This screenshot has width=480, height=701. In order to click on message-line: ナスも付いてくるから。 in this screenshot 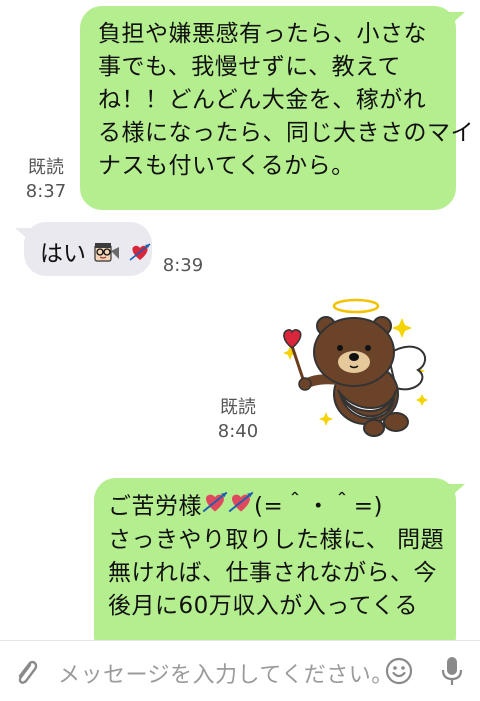, I will do `click(226, 166)`.